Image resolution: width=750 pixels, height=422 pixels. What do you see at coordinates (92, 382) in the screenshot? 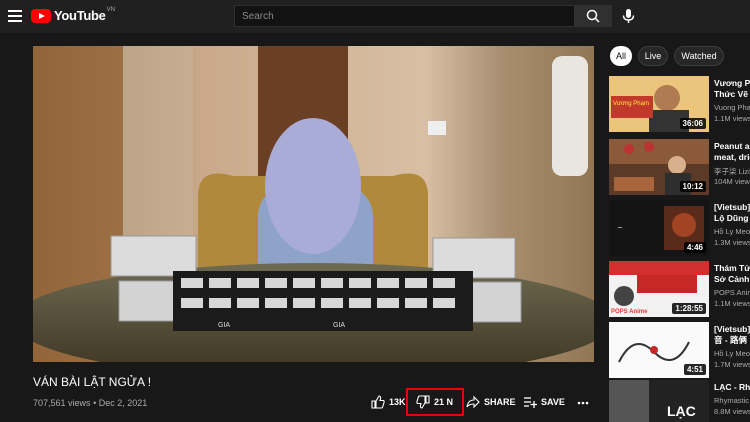
I see `video-title: VÁN BÀI LẬT NGỬA !` at bounding box center [92, 382].